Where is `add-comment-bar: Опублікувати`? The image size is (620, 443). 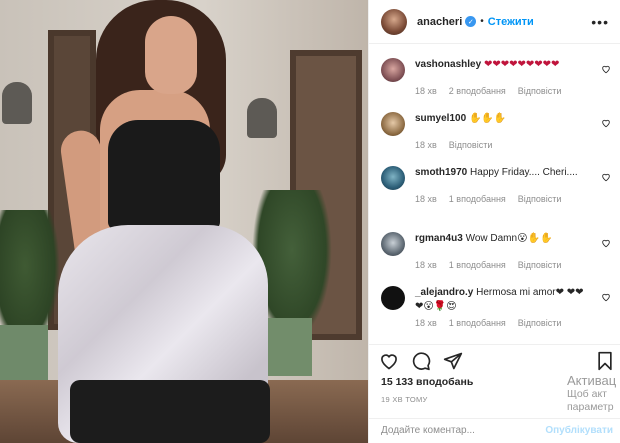
add-comment-bar: Опублікувати is located at coordinates (494, 430).